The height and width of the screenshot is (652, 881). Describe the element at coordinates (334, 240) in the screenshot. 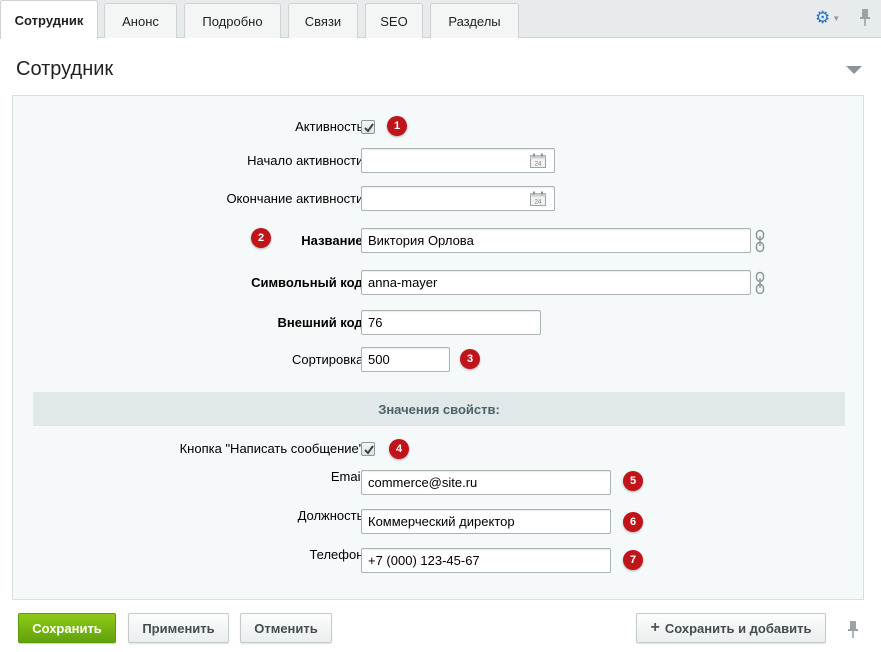

I see `name-label: Название:` at that location.